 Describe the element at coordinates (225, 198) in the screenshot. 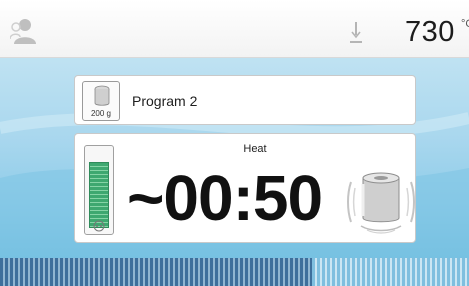

I see `remaining-time: ~00:50` at that location.